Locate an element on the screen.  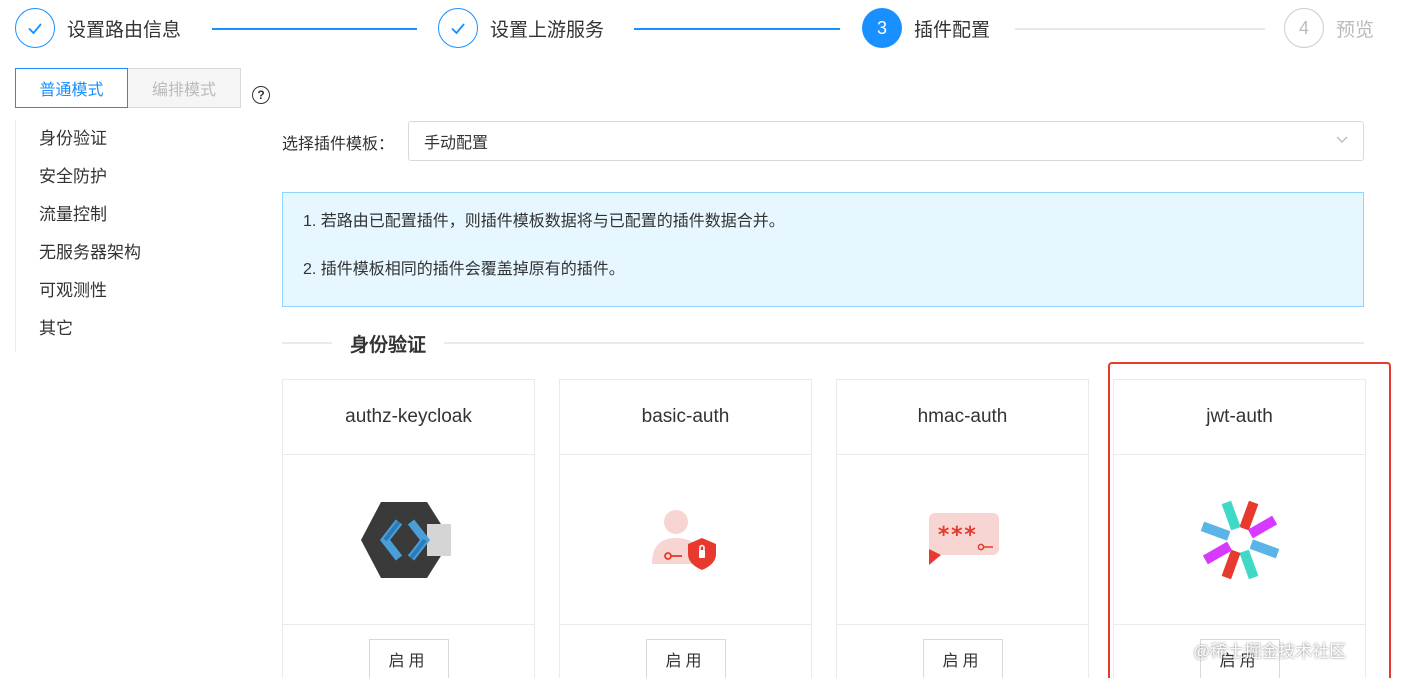
sidebar-item-other: 其它 is located at coordinates (135, 329).